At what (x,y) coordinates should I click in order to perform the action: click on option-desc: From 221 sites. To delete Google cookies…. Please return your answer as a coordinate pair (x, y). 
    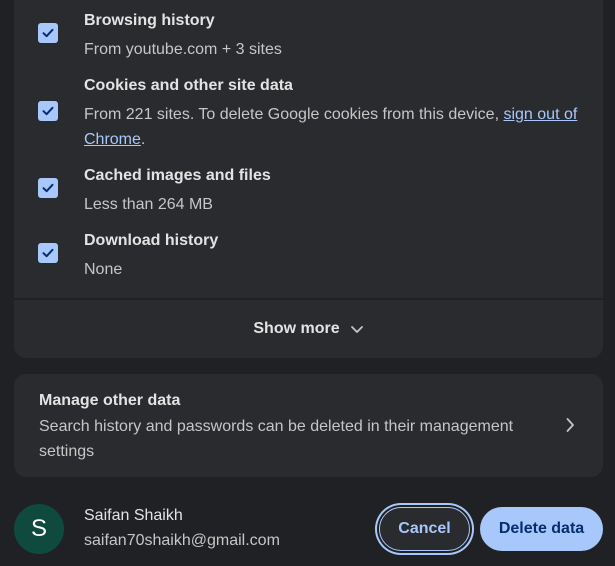
    Looking at the image, I should click on (333, 127).